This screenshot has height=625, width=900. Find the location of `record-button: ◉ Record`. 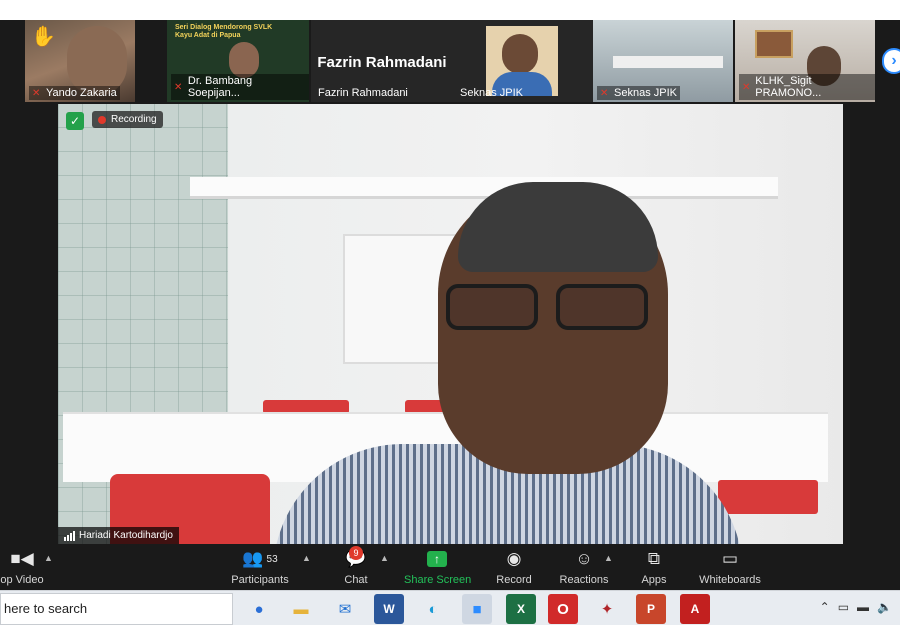

record-button: ◉ Record is located at coordinates (514, 567).